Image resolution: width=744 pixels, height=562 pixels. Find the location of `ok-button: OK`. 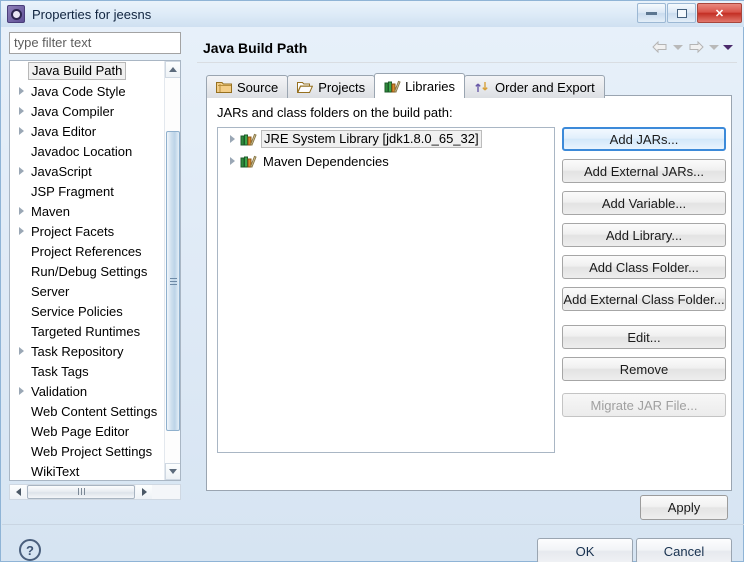

ok-button: OK is located at coordinates (585, 550).